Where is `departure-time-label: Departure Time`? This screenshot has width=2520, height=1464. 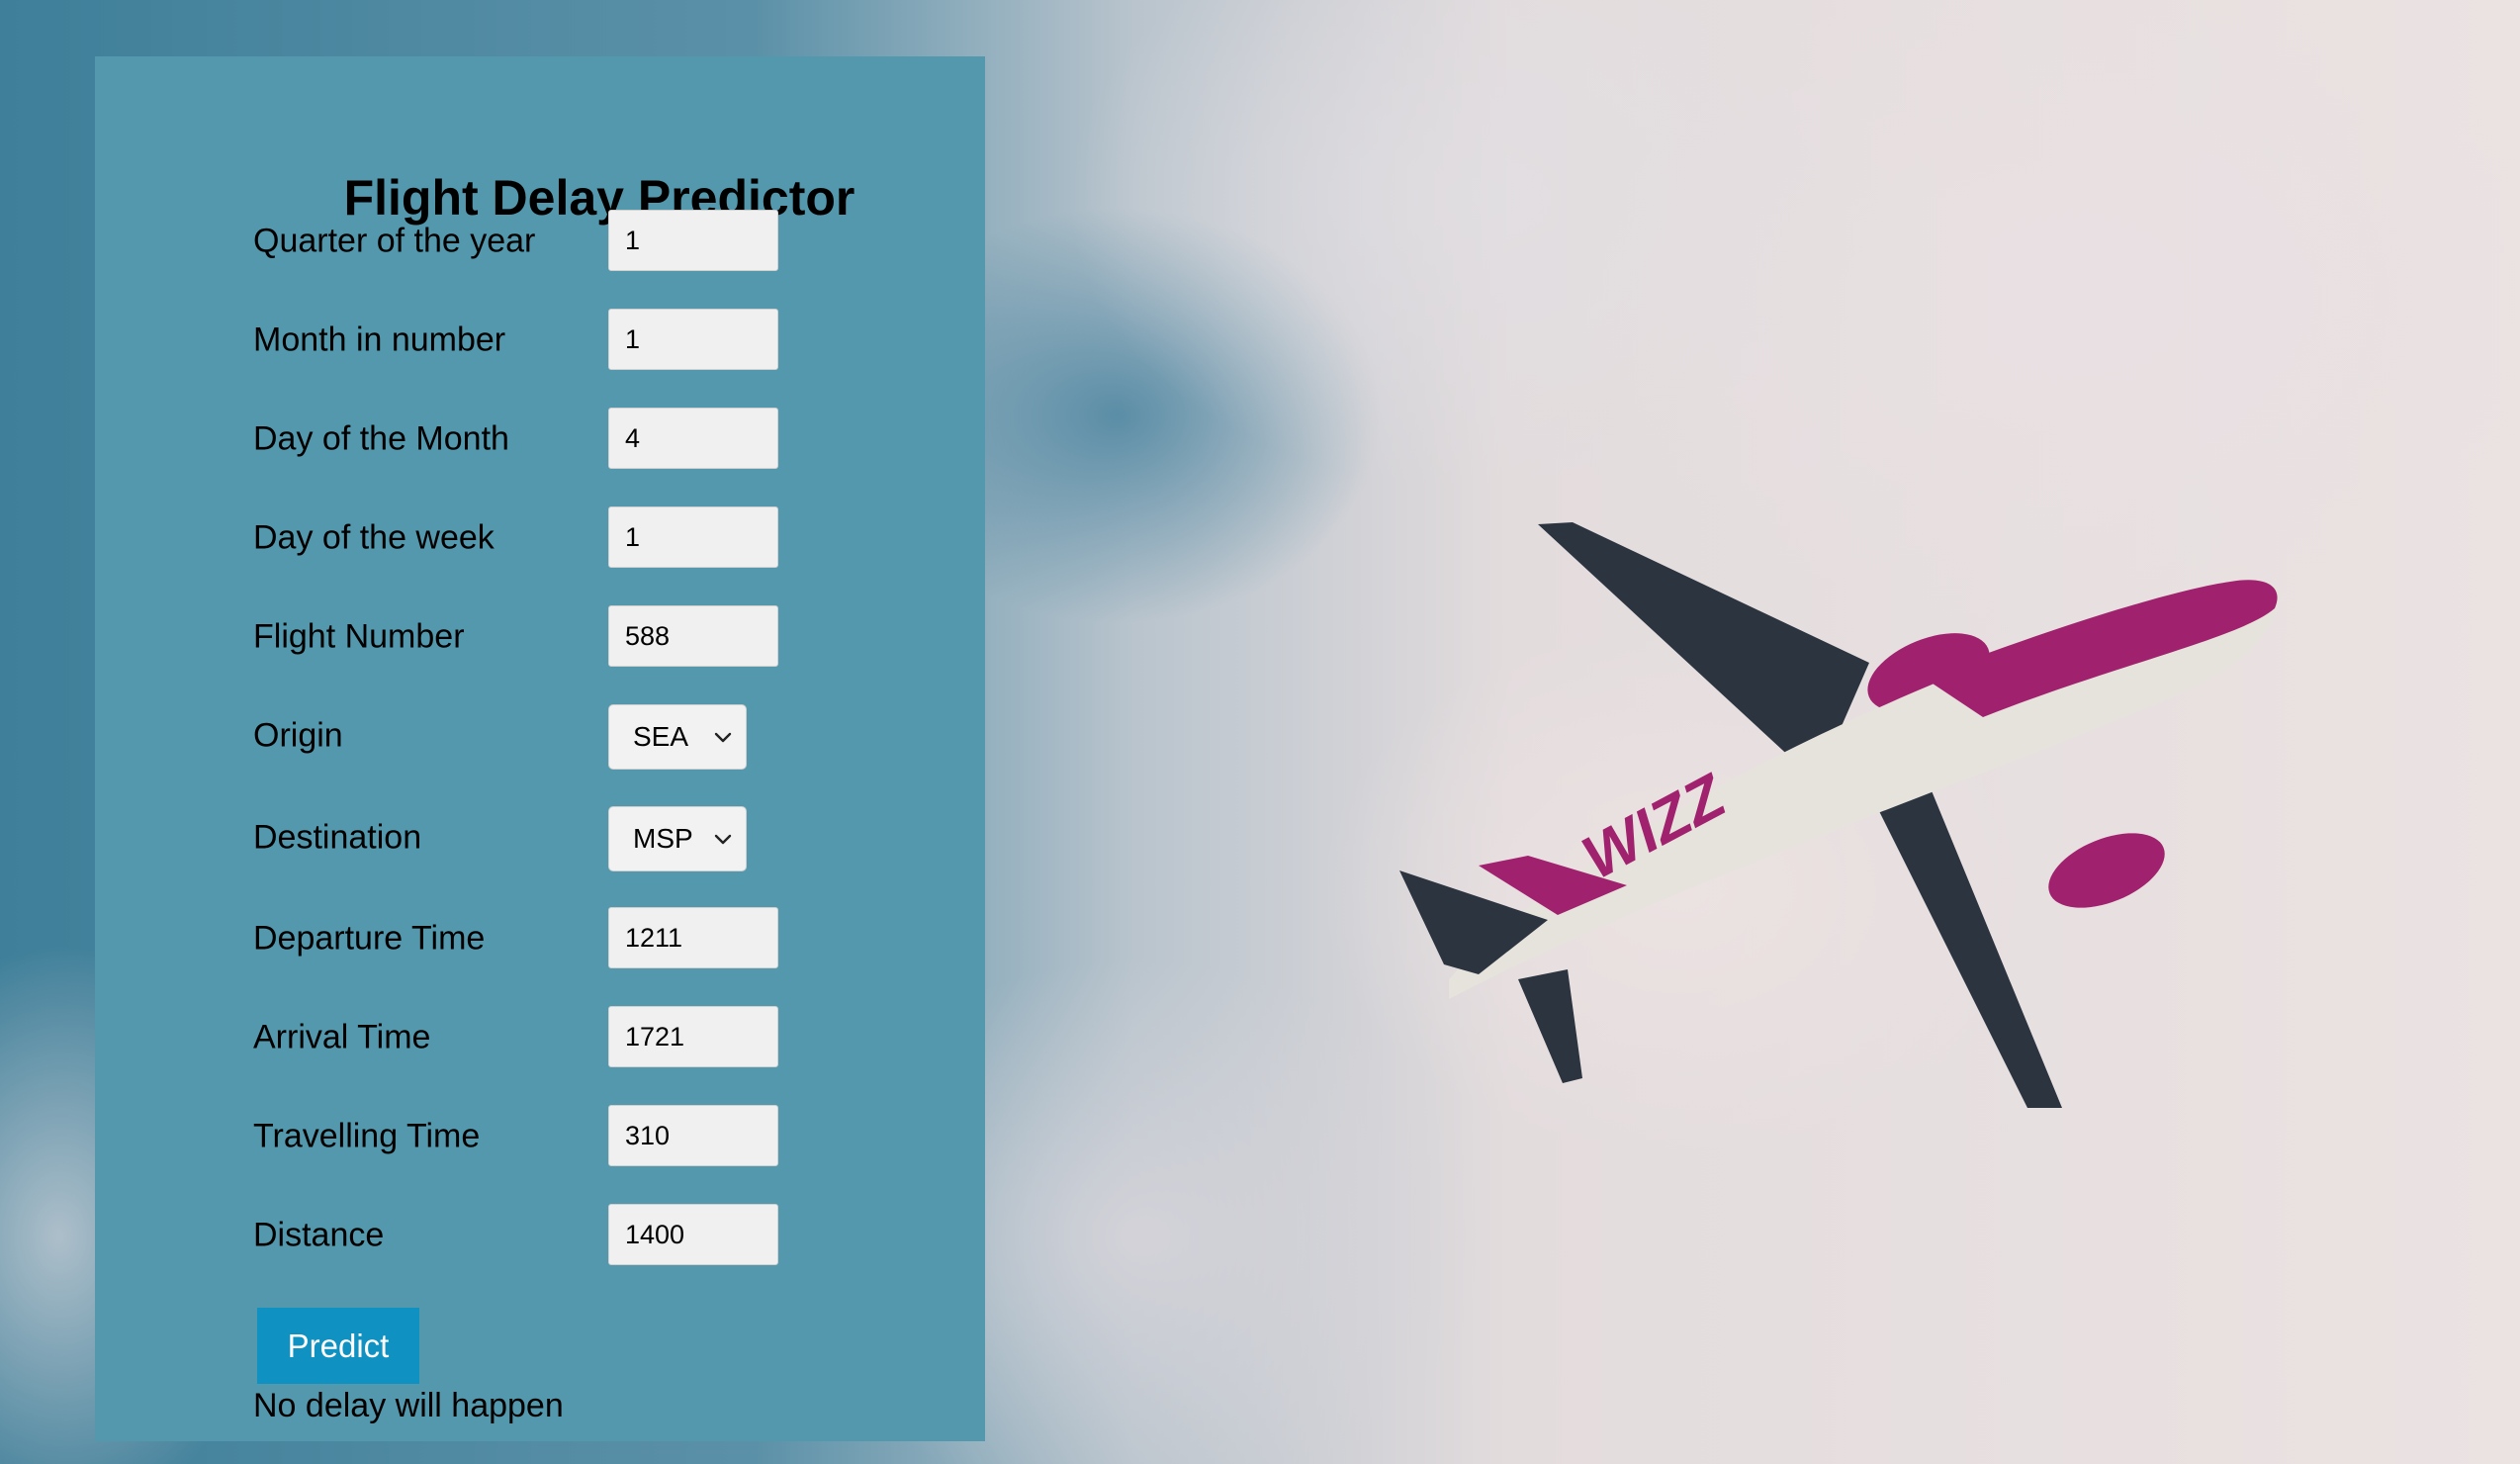 departure-time-label: Departure Time is located at coordinates (369, 938).